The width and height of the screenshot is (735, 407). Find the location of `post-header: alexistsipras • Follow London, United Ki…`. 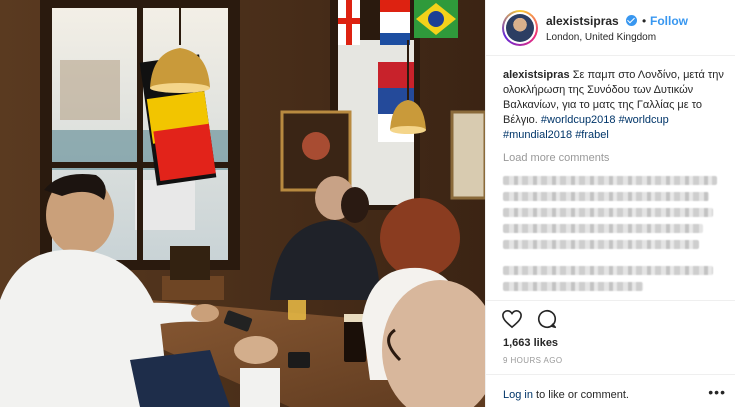

post-header: alexistsipras • Follow London, United Ki… is located at coordinates (610, 28).